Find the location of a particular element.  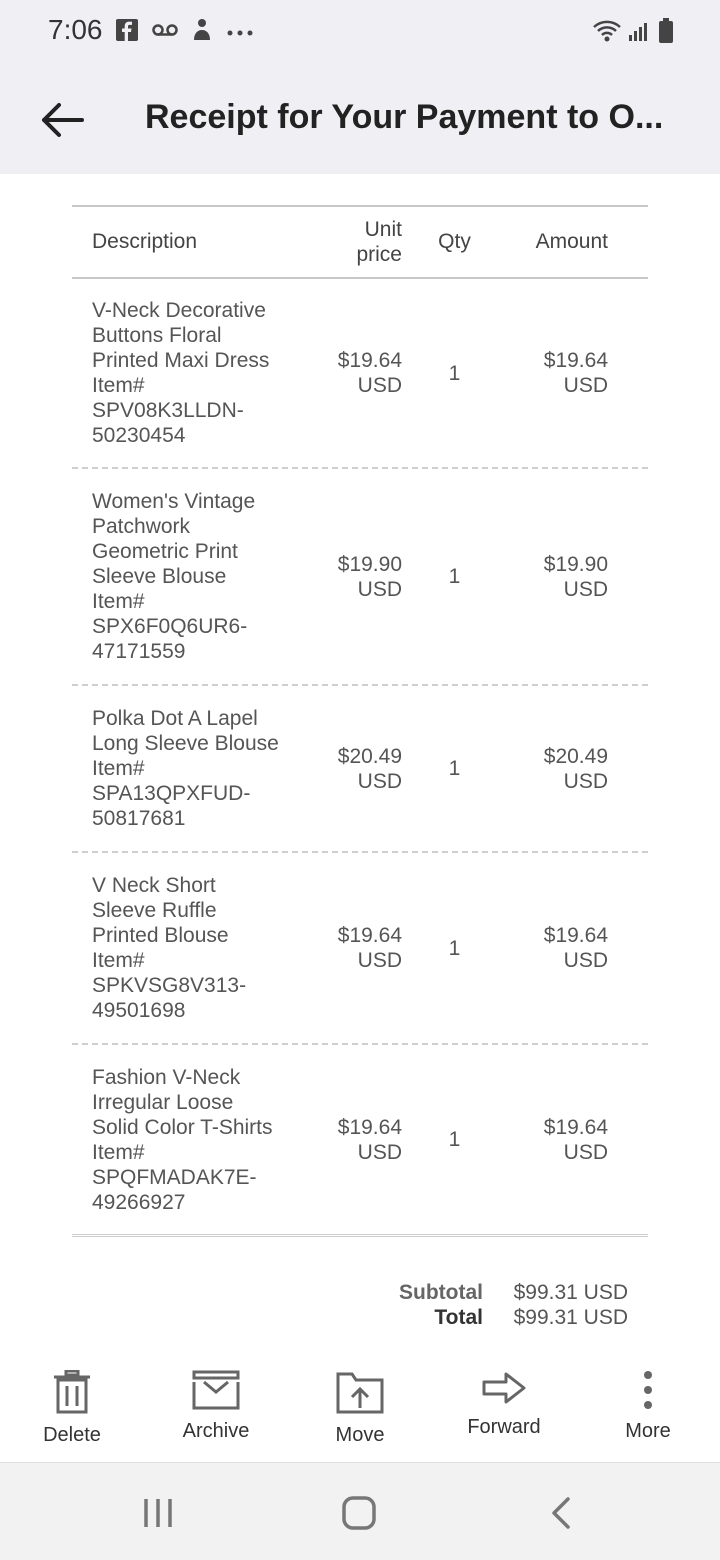

home-button is located at coordinates (359, 1513).